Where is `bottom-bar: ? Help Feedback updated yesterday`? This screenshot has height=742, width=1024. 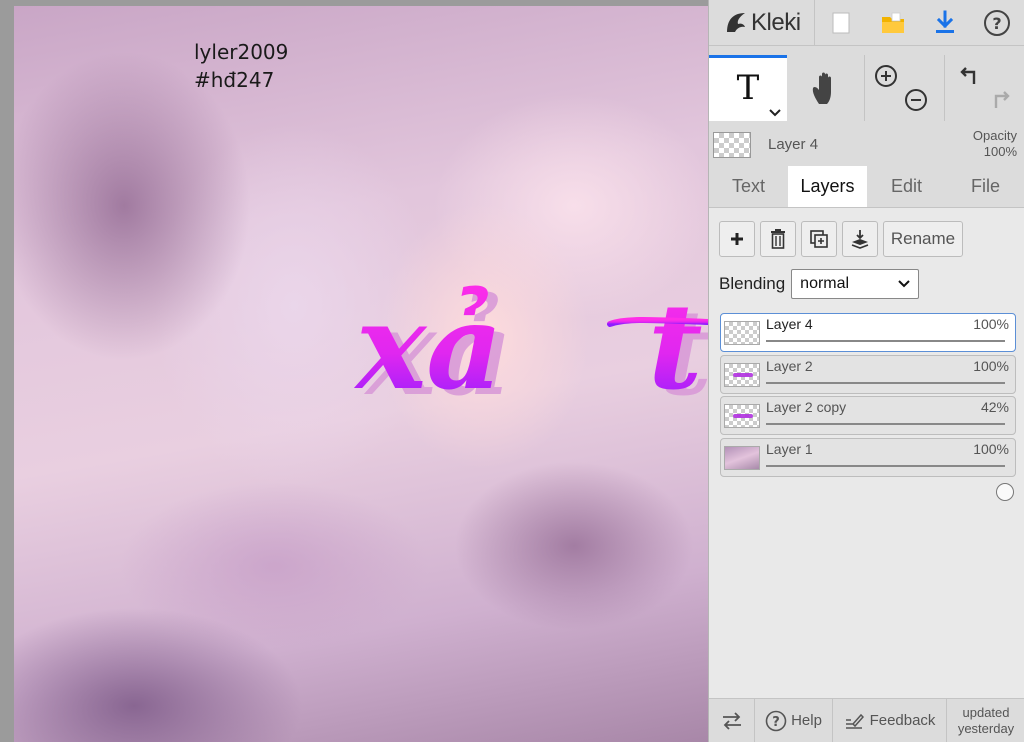
bottom-bar: ? Help Feedback updated yesterday is located at coordinates (866, 720).